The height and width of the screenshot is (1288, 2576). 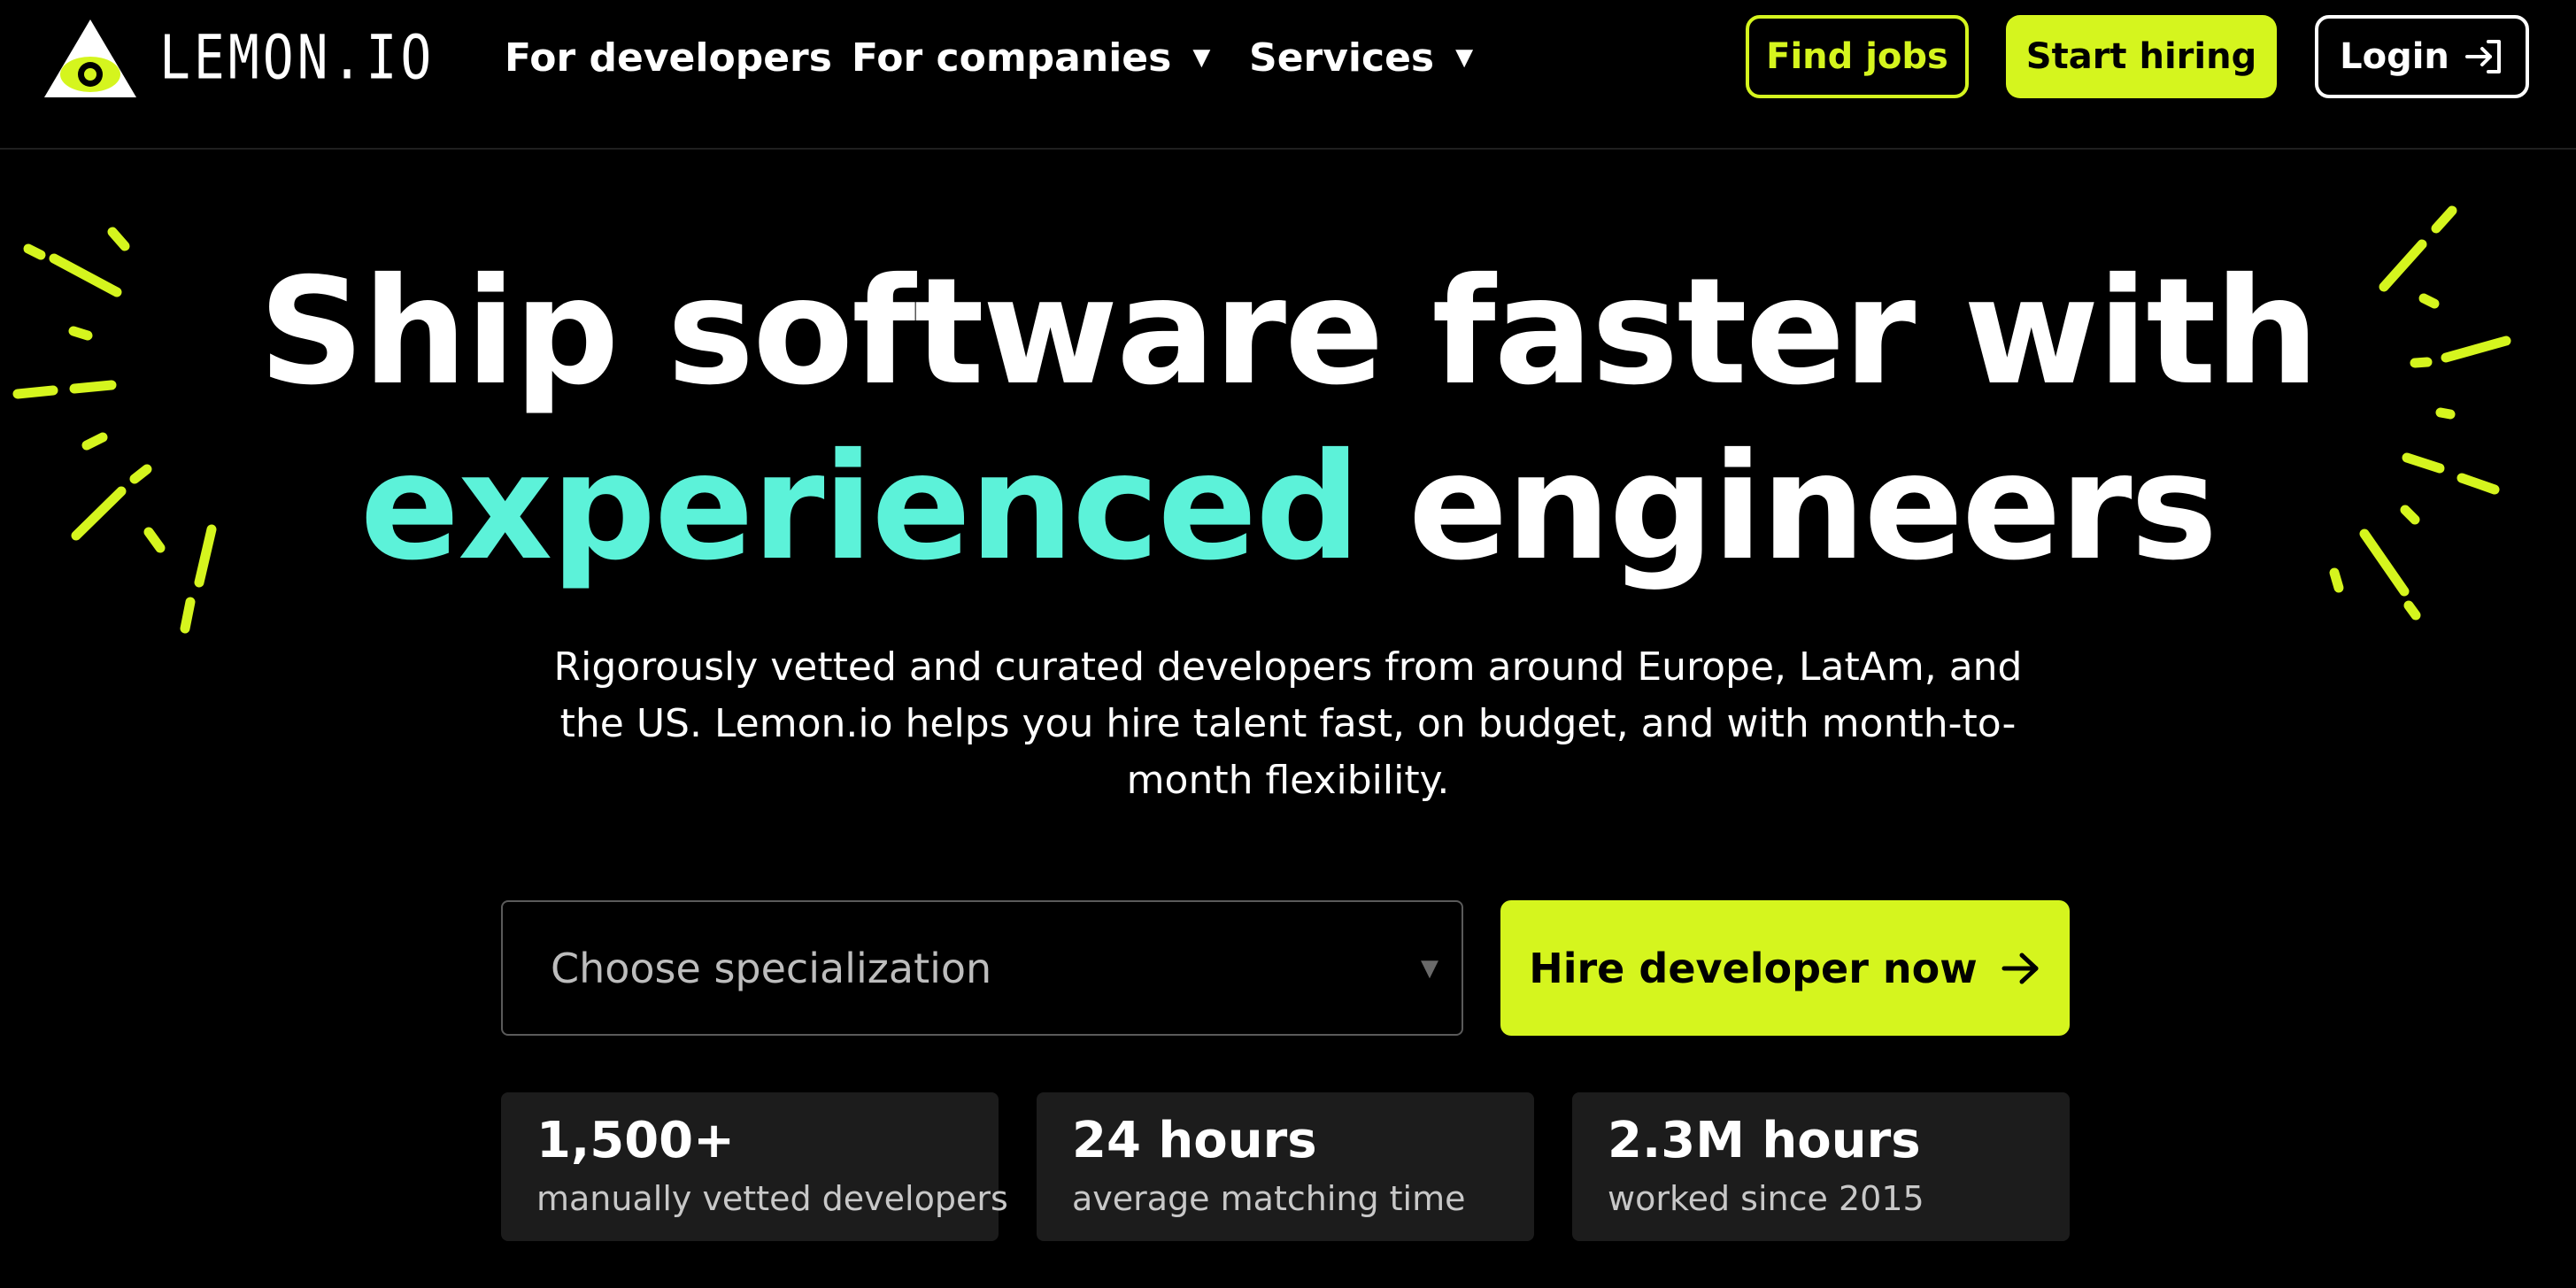 I want to click on login-label: Login, so click(x=2394, y=56).